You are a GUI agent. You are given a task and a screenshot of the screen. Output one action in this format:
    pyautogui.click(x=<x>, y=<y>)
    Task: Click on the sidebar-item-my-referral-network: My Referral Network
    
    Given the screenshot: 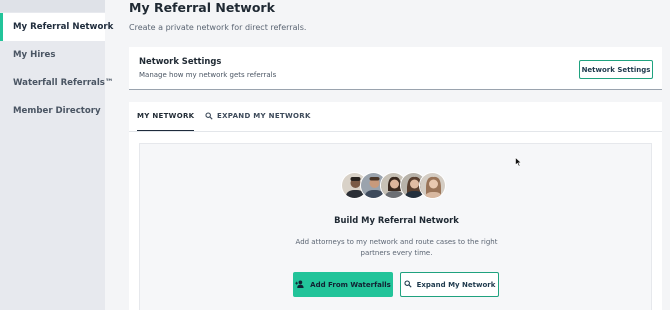 What is the action you would take?
    pyautogui.click(x=56, y=27)
    